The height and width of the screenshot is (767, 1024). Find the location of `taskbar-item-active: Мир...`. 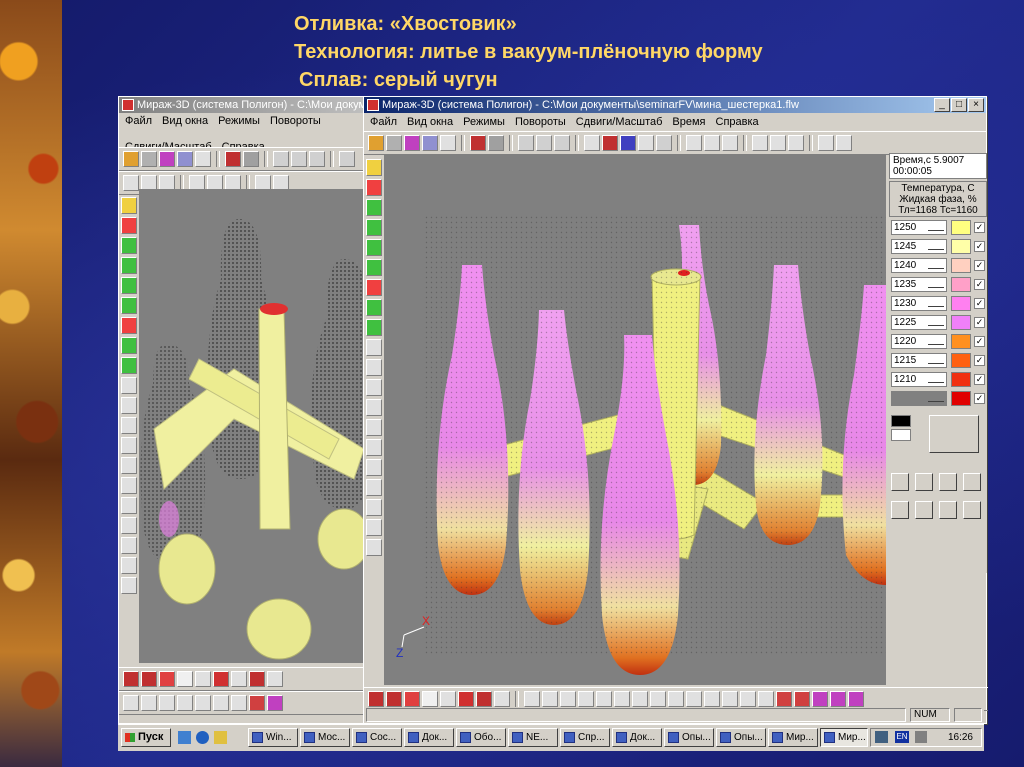

taskbar-item-active: Мир... is located at coordinates (844, 737).